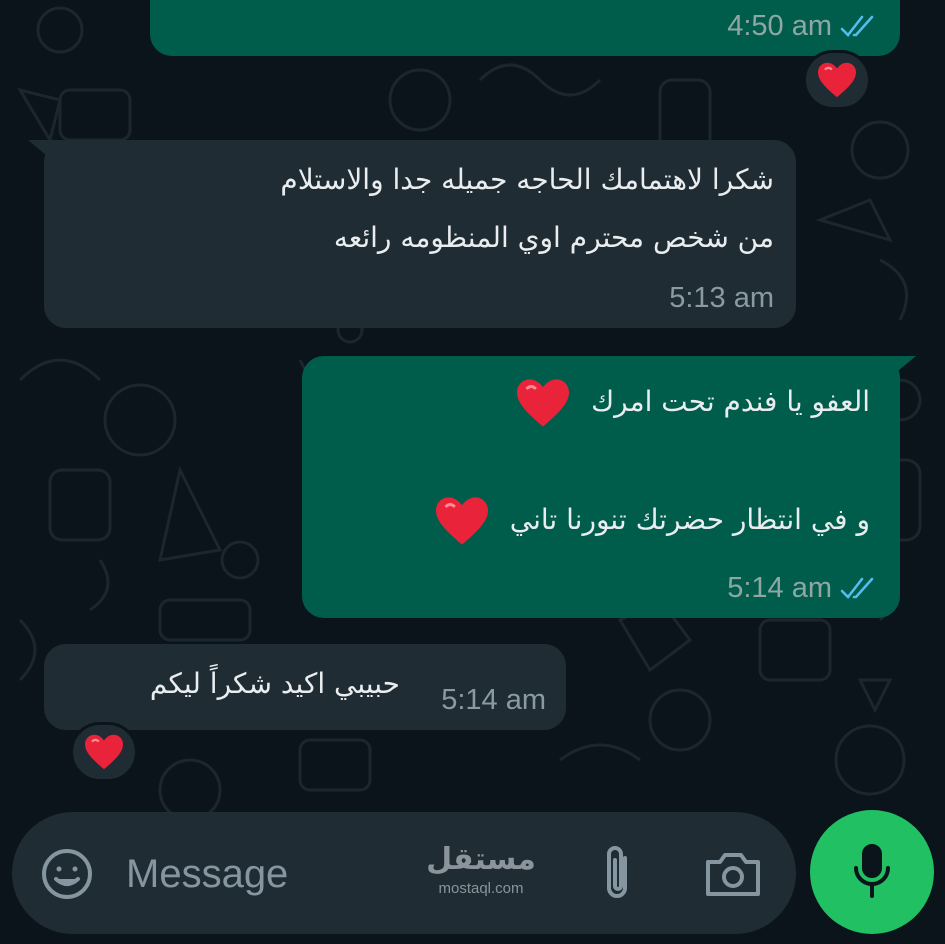 This screenshot has width=945, height=944. Describe the element at coordinates (689, 519) in the screenshot. I see `message-text: و في انتظار حضرتك تنورنا تاني` at that location.